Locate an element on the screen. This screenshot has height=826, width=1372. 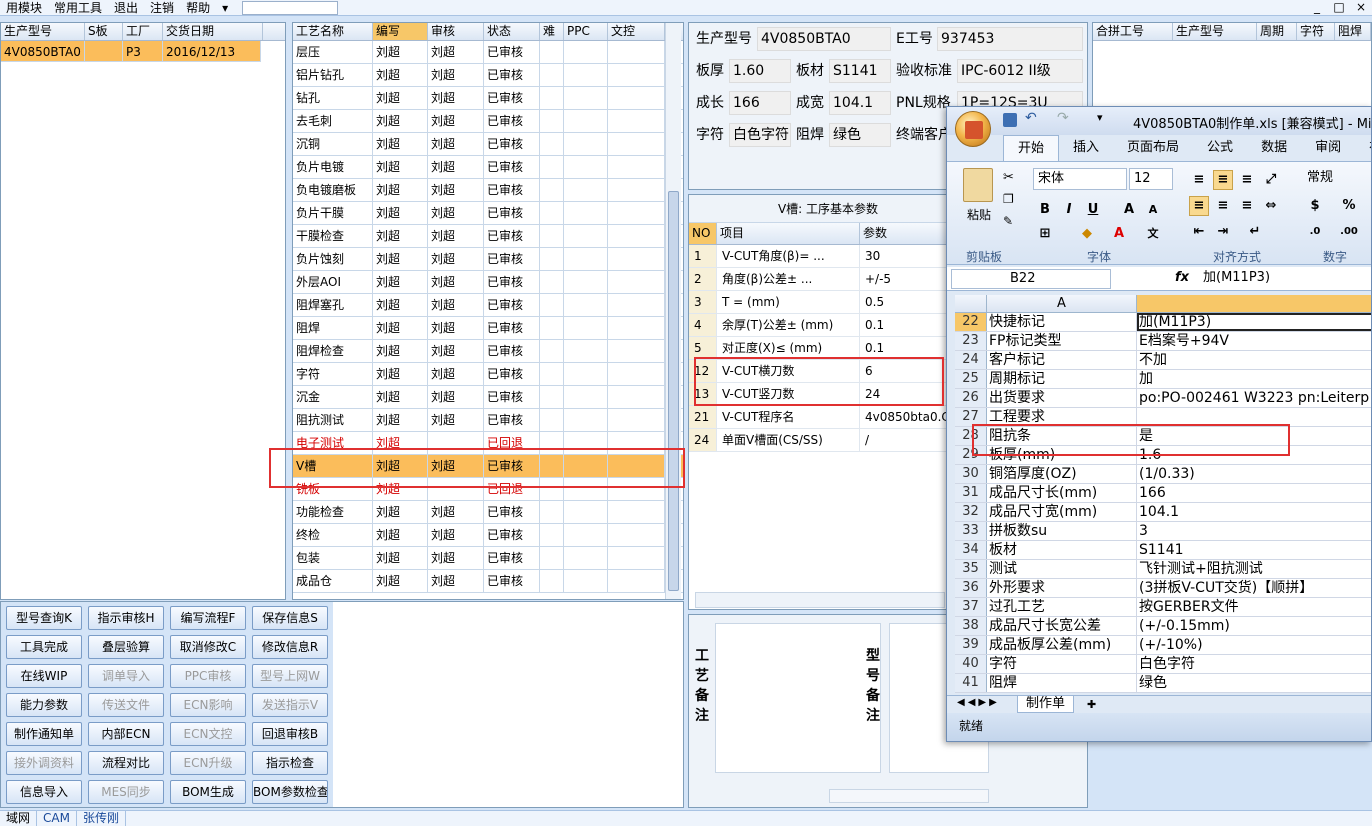
table-row: 沉铜 刘超 刘超 已审核 is located at coordinates (488, 144).